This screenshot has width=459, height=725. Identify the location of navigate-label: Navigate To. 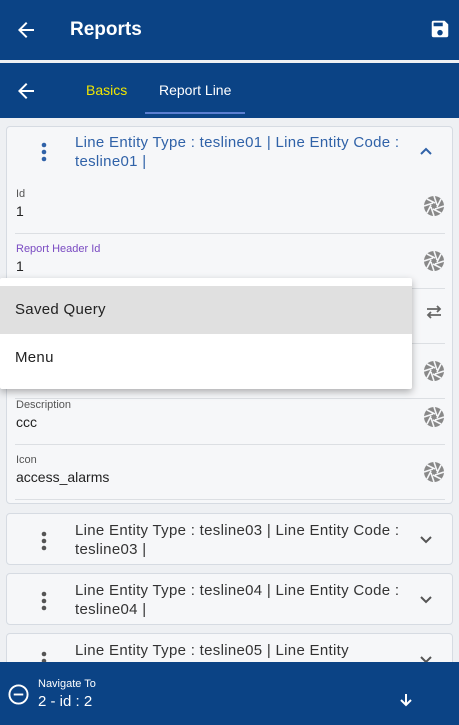
(67, 684).